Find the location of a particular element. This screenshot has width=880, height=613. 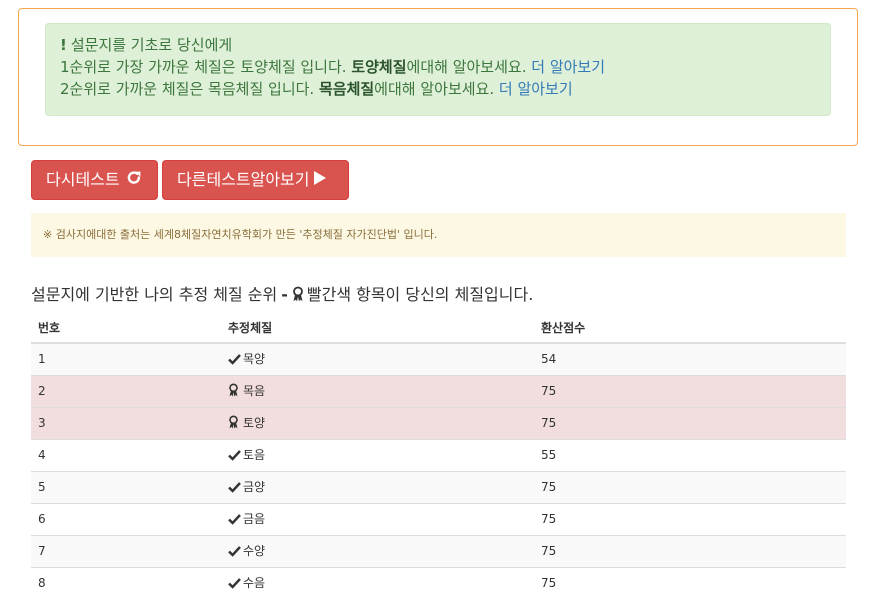

row-type: 수양 is located at coordinates (254, 551).